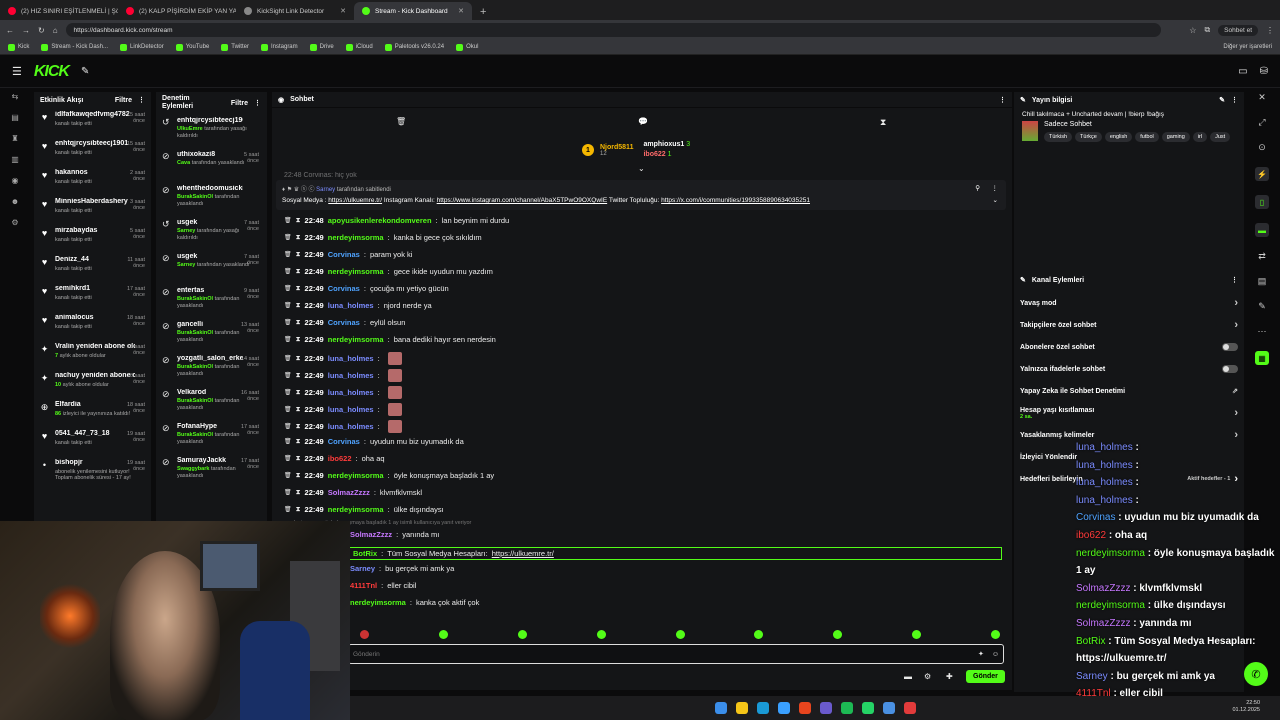 This screenshot has height=720, width=1280. Describe the element at coordinates (1242, 71) in the screenshot. I see `layout-icon: ▭` at that location.